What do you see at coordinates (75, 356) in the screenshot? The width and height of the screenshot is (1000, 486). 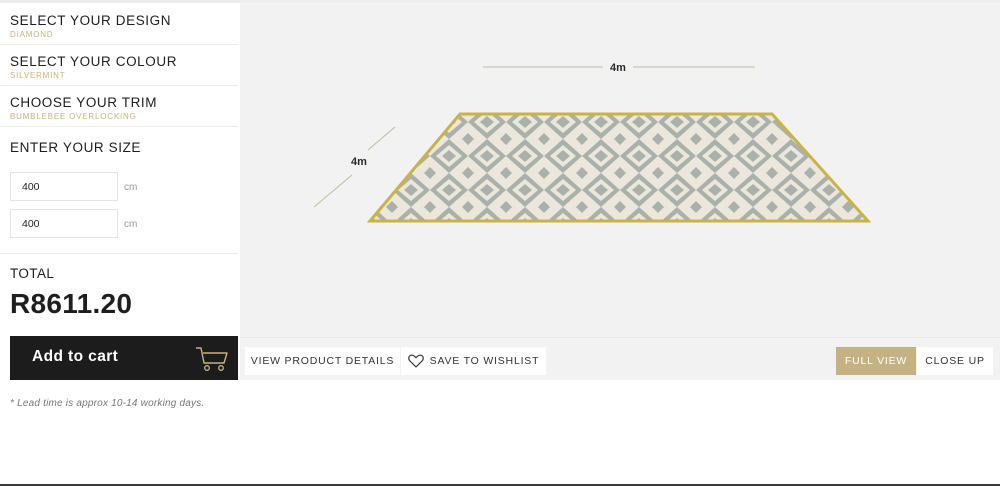 I see `add-to-cart-label: Add to cart` at bounding box center [75, 356].